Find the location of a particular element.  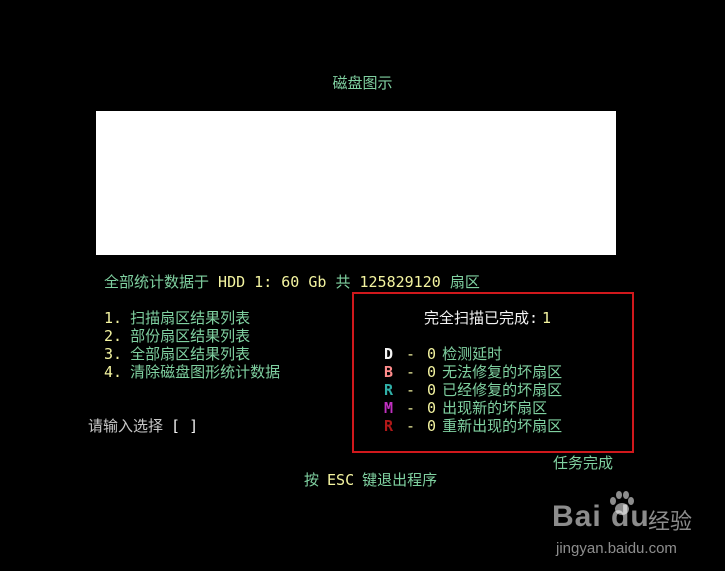

legend-row-delay: D -0 检测延时 is located at coordinates (443, 354).